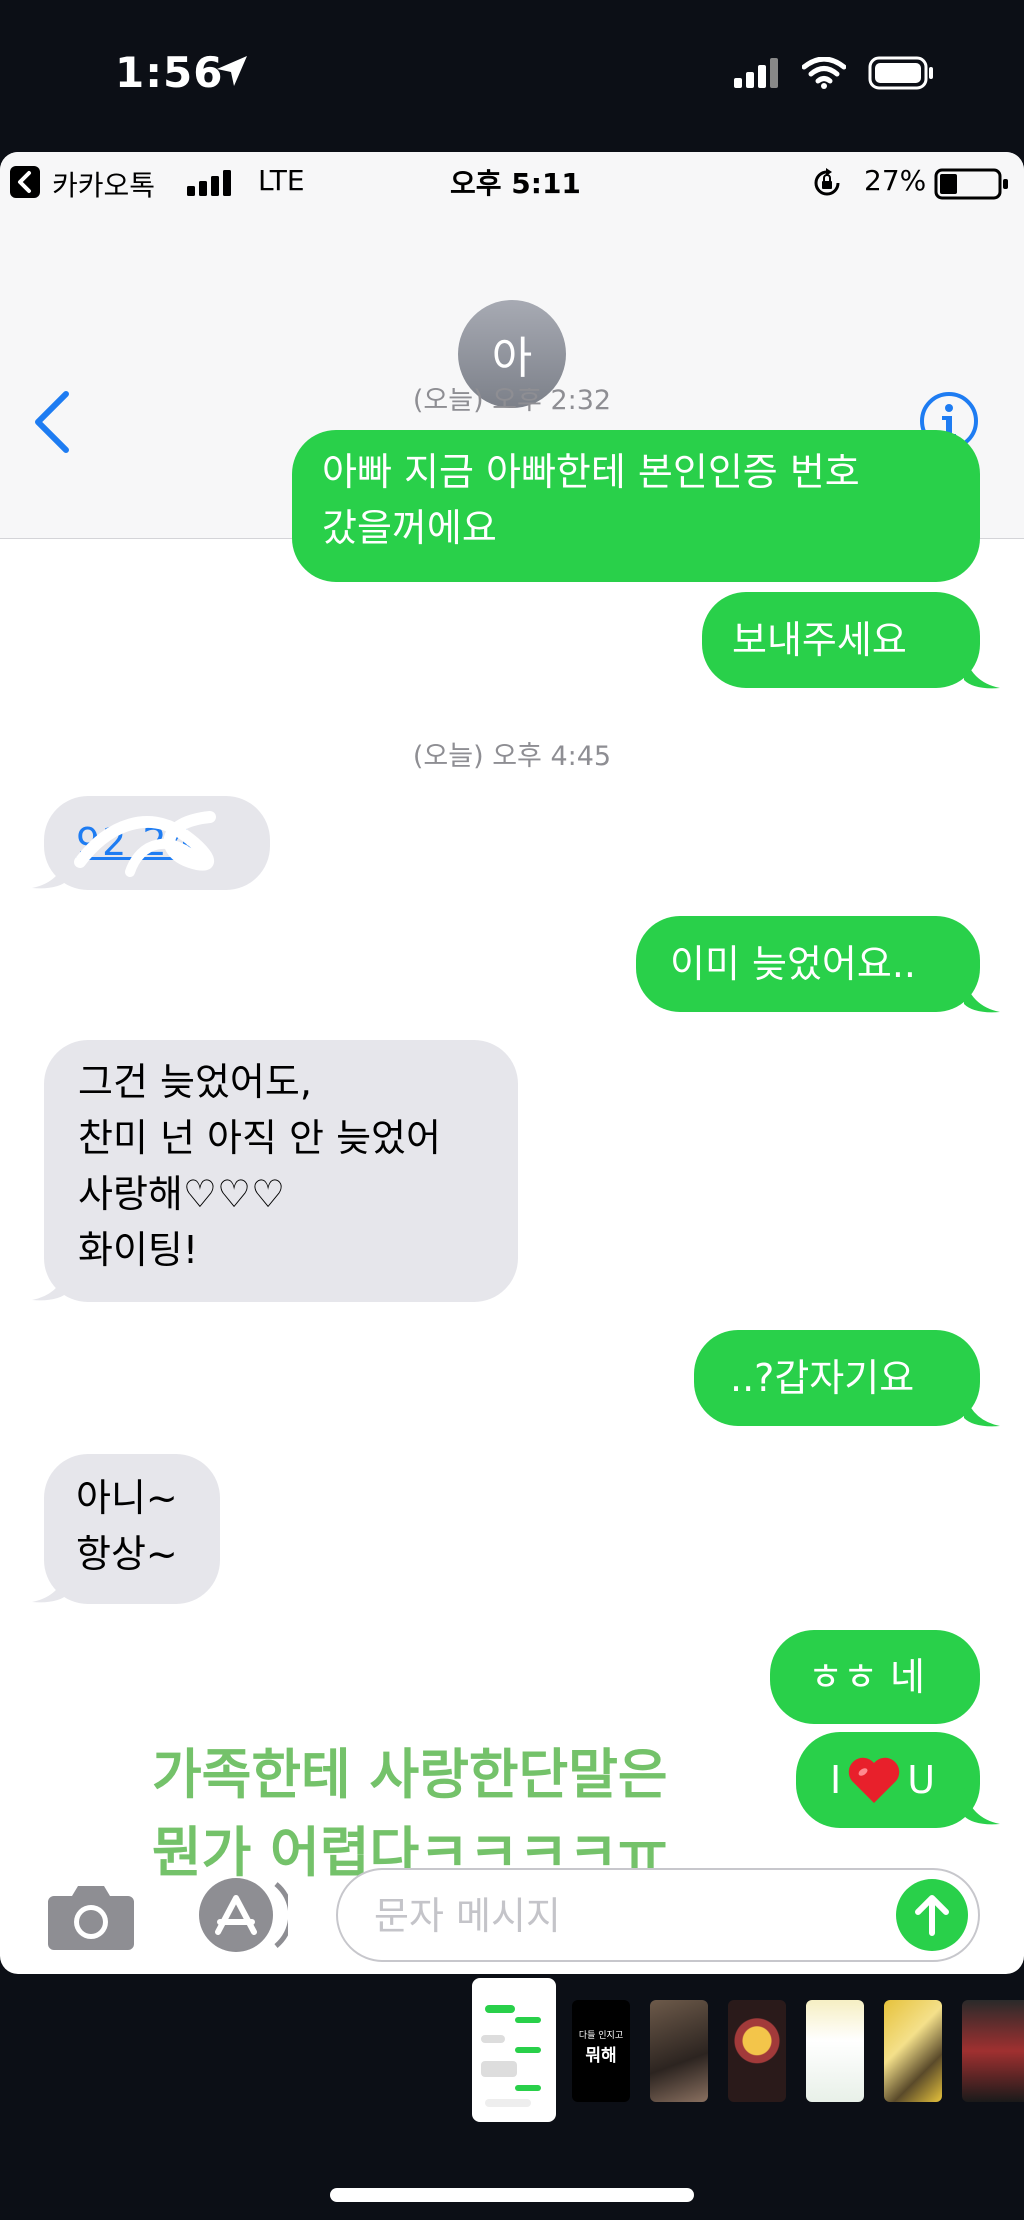 Image resolution: width=1024 pixels, height=2220 pixels. I want to click on received-message: 그건 늦었어도, 찬미 넌 아직 안 늦었어 사랑해♡♡♡ 화이팅!, so click(281, 1171).